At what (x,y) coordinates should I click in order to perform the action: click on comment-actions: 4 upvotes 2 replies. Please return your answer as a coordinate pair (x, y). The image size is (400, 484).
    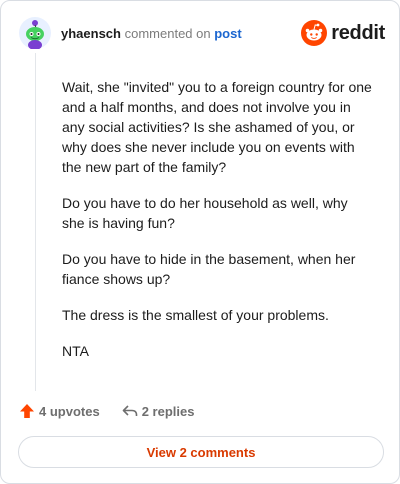
    Looking at the image, I should click on (117, 411).